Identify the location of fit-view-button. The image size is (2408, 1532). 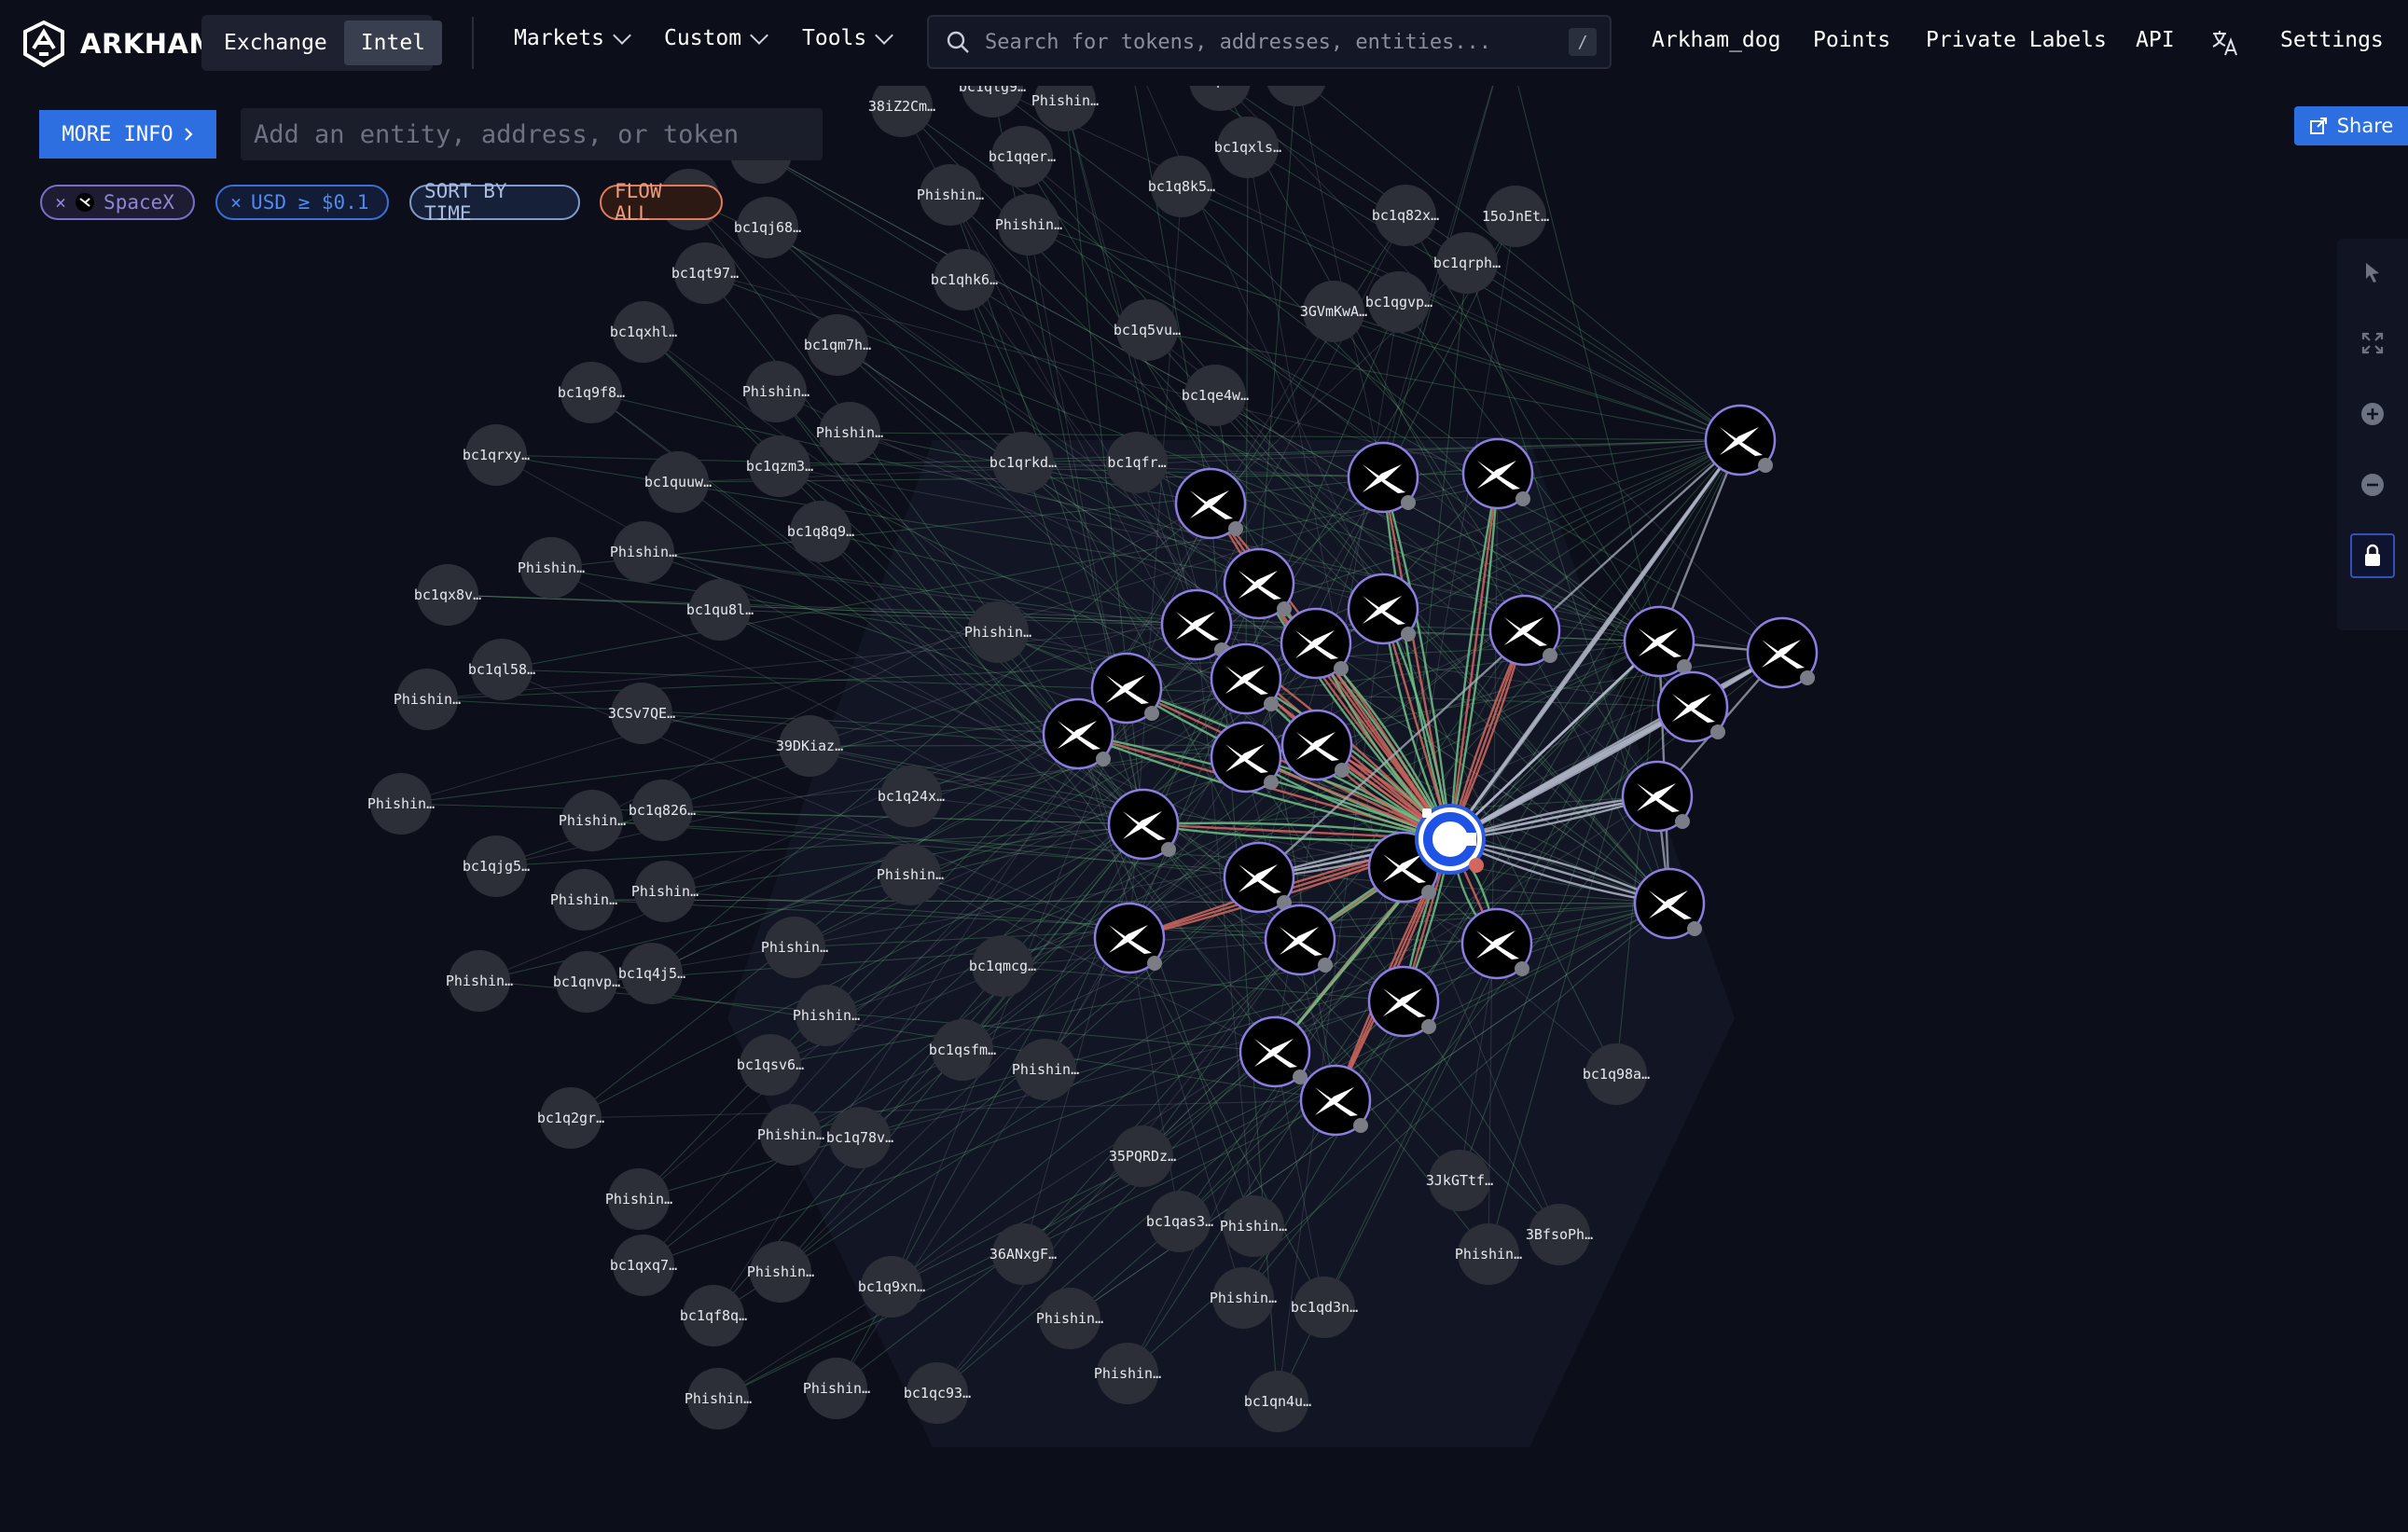
(2372, 343).